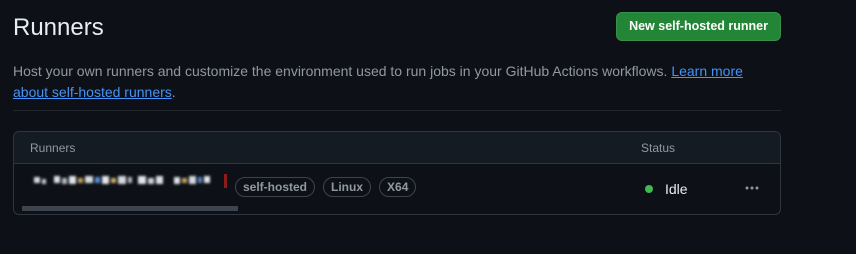  I want to click on horizontal-scrollbar, so click(130, 208).